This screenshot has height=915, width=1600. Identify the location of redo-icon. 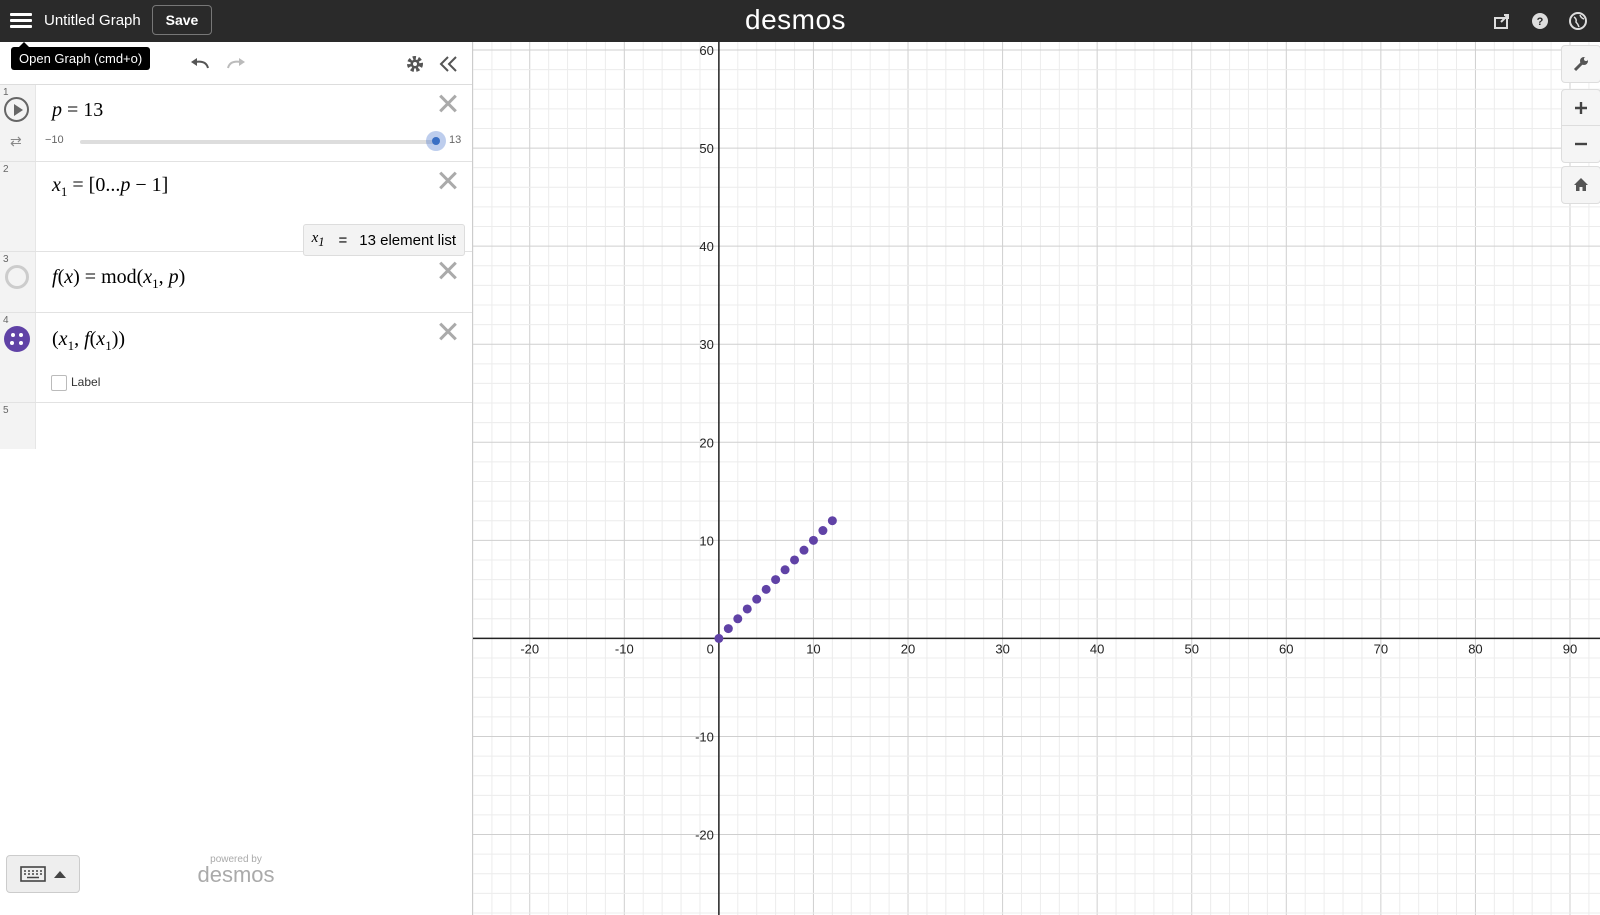
(236, 64).